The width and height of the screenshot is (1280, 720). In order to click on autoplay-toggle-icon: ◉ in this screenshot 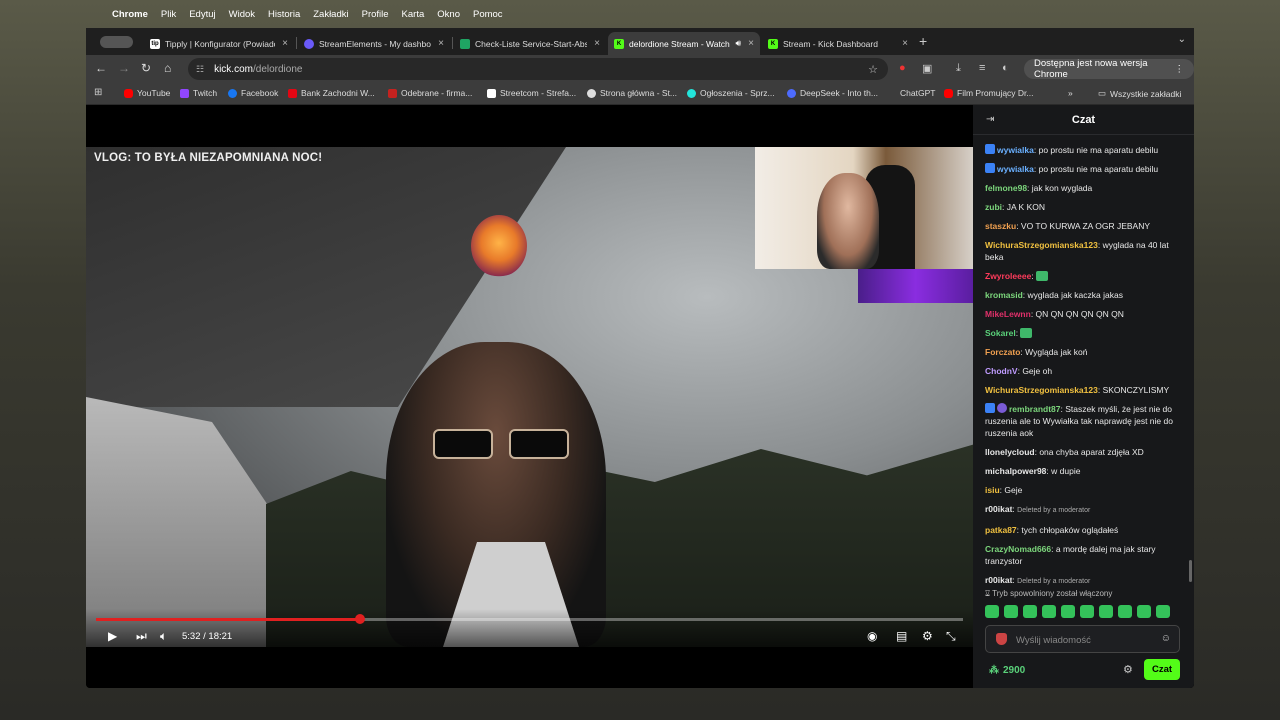, I will do `click(872, 636)`.